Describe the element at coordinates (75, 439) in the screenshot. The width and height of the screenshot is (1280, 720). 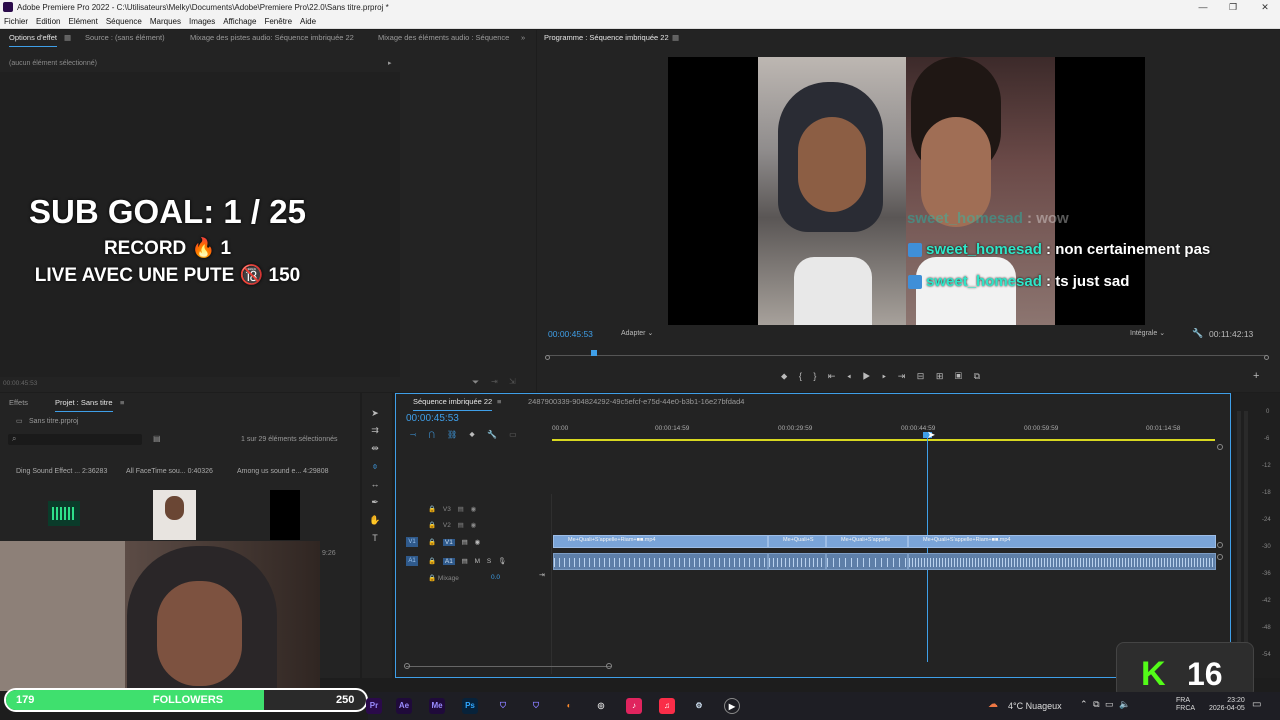
I see `project-search-input: ⌕` at that location.